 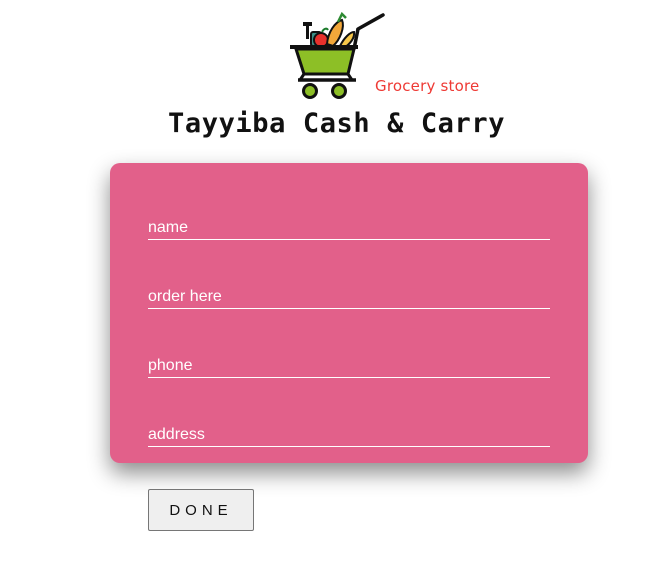 I want to click on logo-tagline: Grocery store, so click(x=427, y=86).